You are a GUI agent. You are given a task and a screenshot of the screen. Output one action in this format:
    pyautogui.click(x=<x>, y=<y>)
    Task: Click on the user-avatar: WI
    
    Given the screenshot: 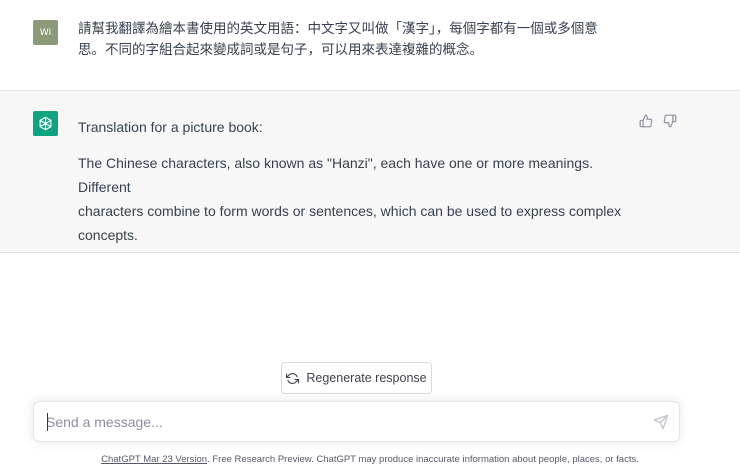 What is the action you would take?
    pyautogui.click(x=45, y=32)
    